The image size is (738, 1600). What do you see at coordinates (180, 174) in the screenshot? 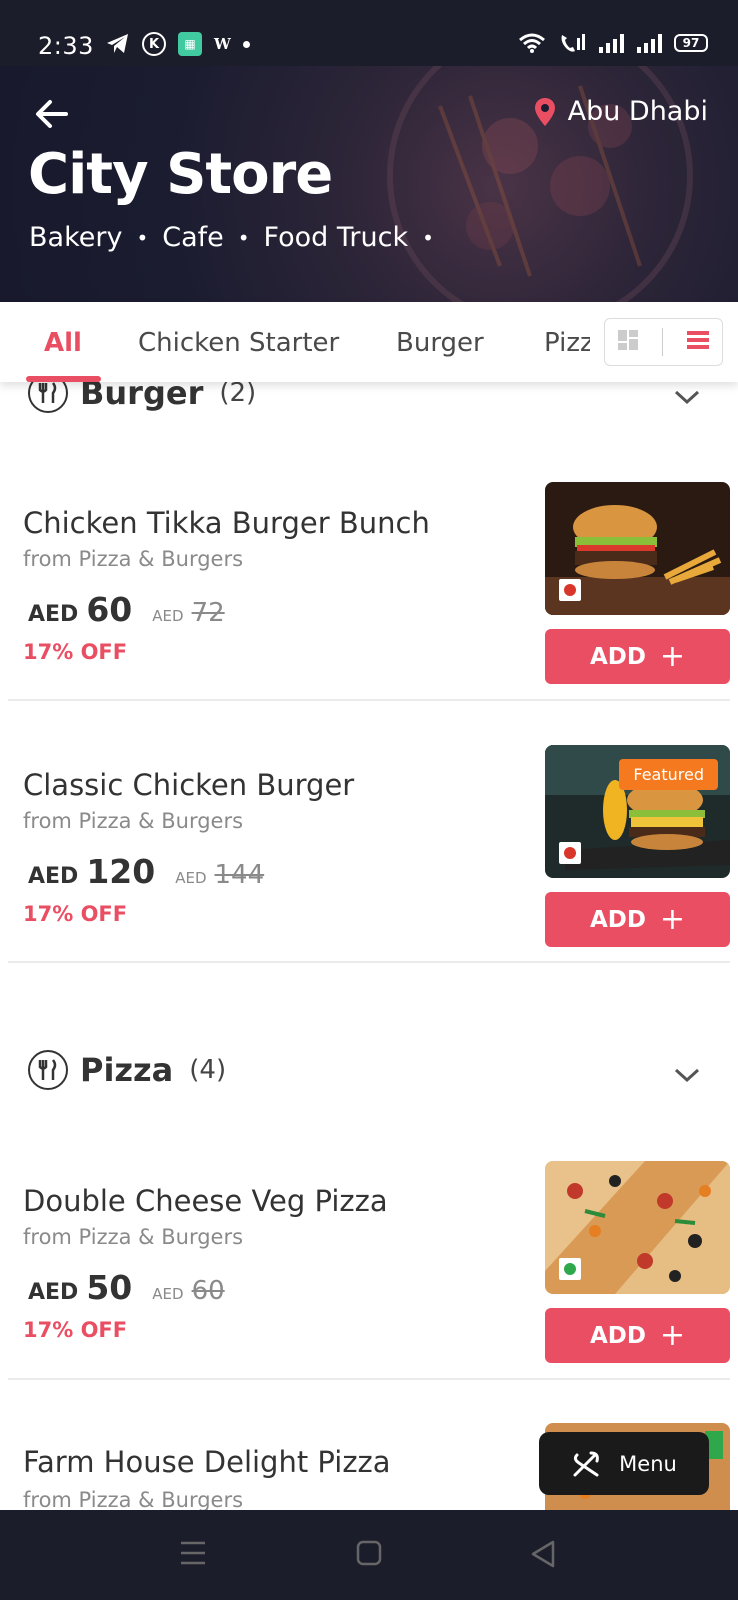
I see `store-title: City Store` at bounding box center [180, 174].